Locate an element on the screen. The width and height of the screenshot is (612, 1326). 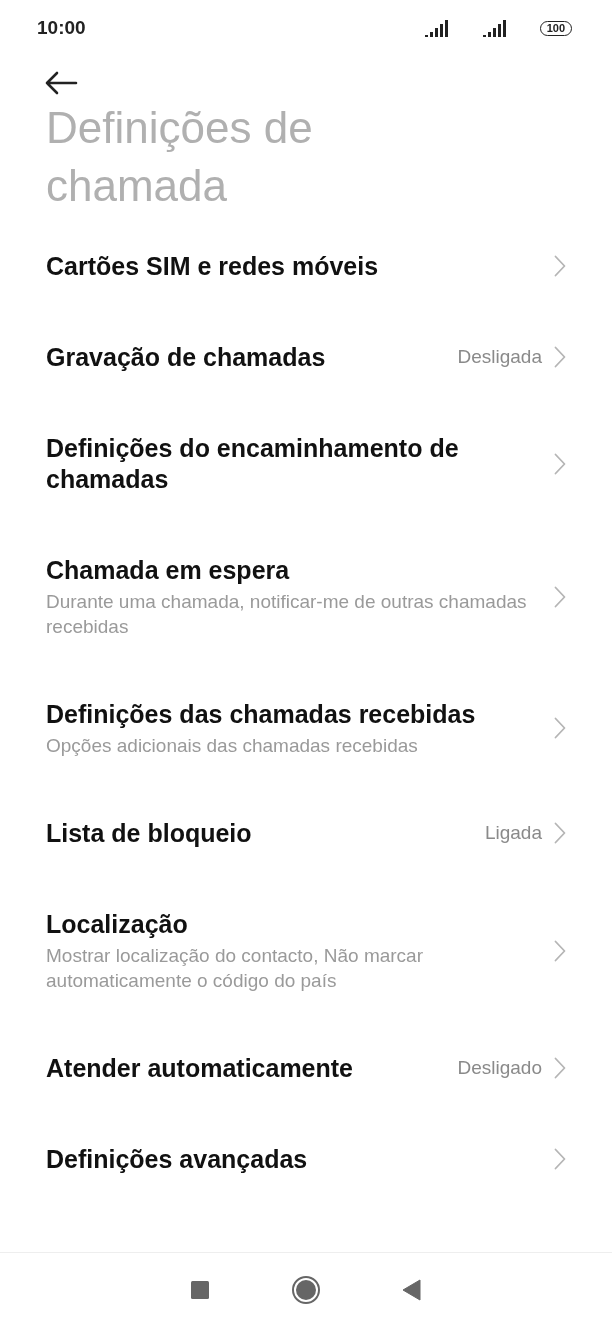
status-time: 10:00 is located at coordinates (61, 27).